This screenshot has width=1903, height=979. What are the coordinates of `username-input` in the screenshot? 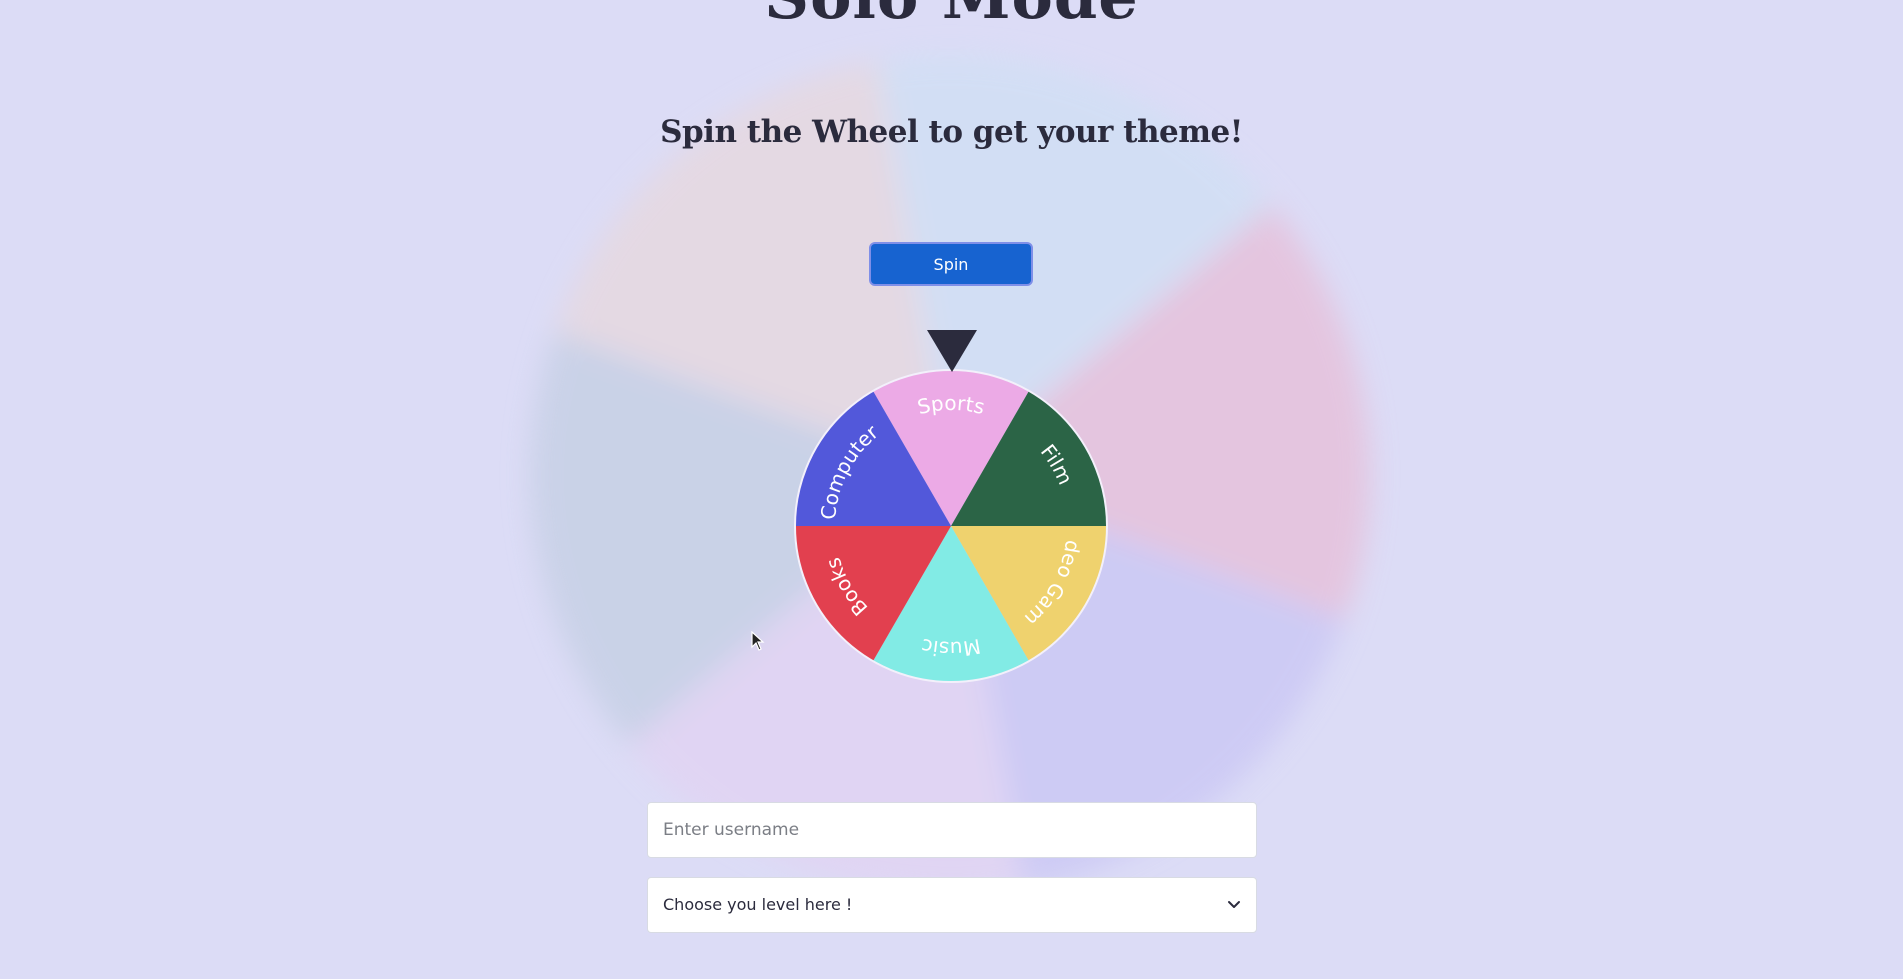 It's located at (952, 830).